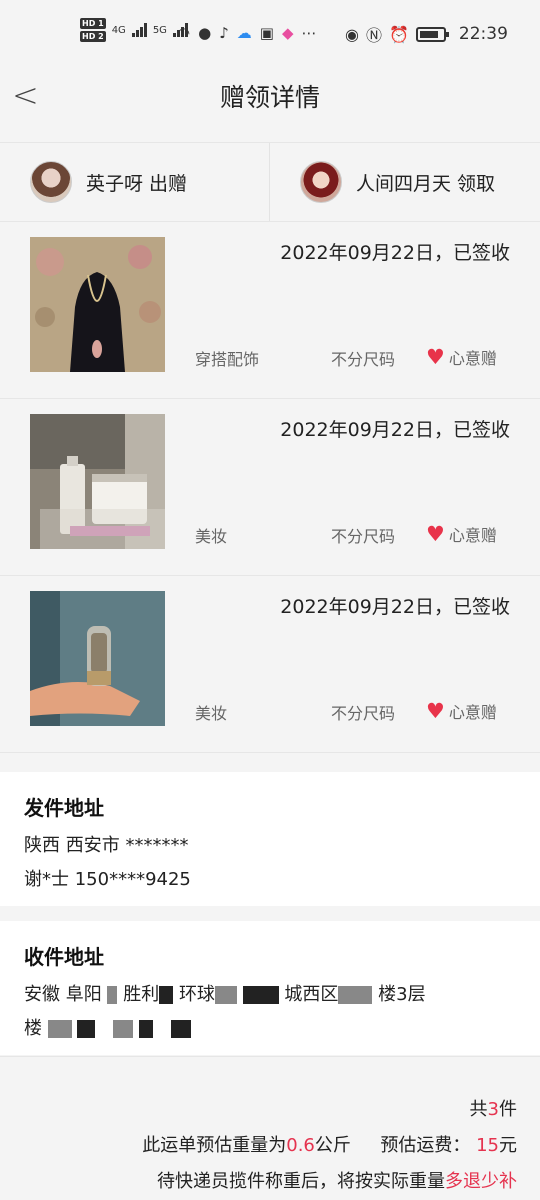 This screenshot has width=540, height=1200. I want to click on receiver-address-title: 收件地址, so click(64, 957).